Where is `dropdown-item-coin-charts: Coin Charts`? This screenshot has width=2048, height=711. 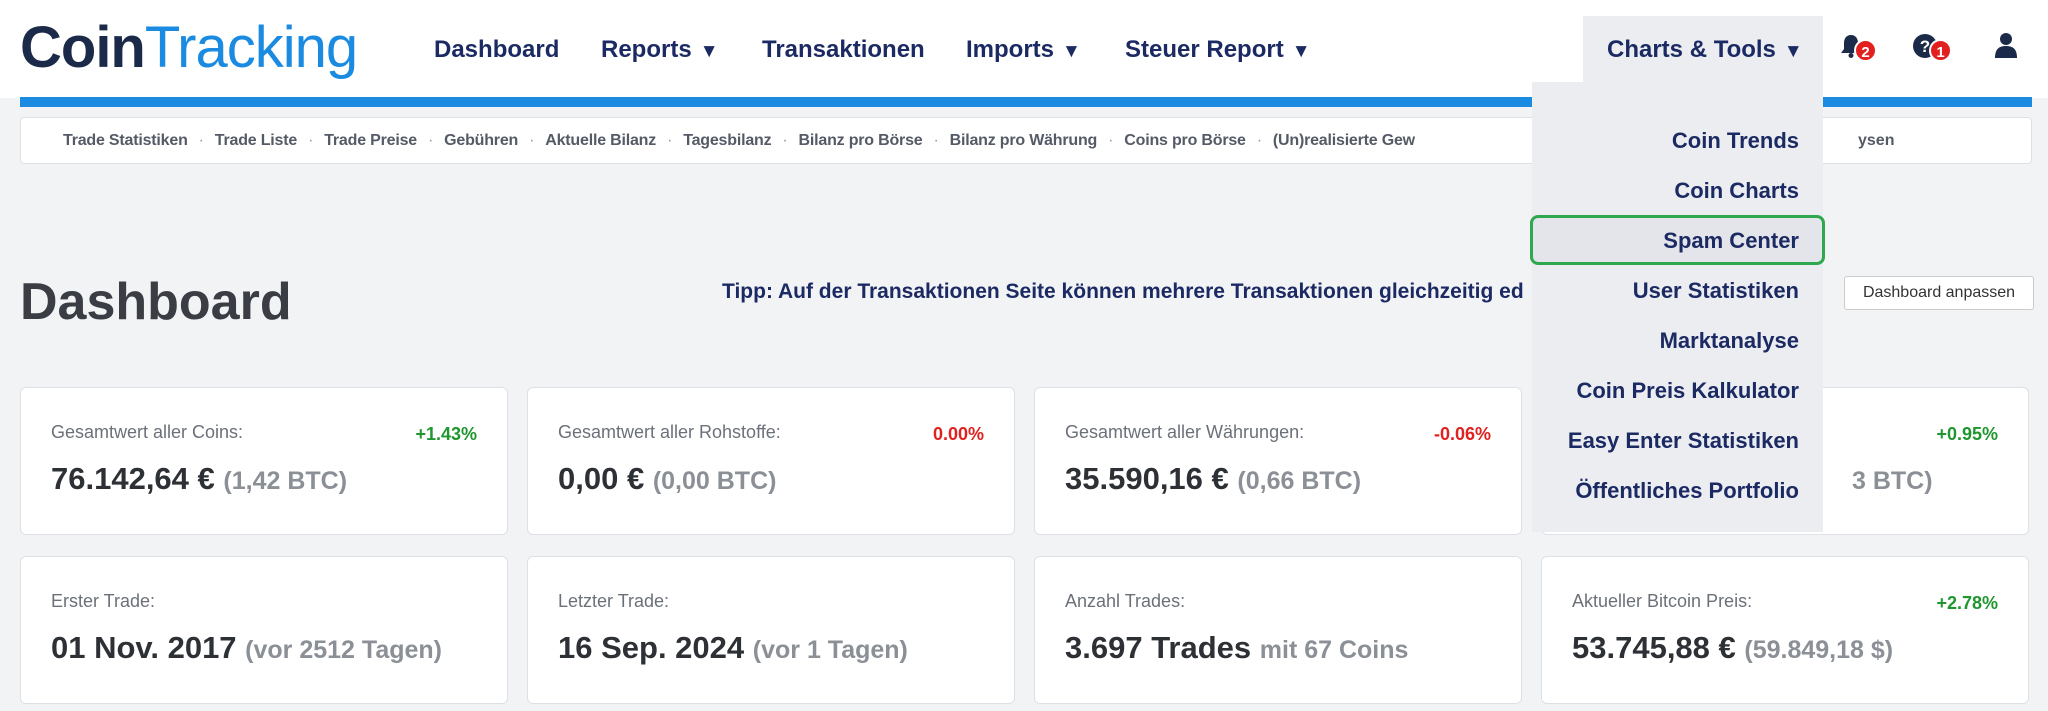 dropdown-item-coin-charts: Coin Charts is located at coordinates (1736, 191).